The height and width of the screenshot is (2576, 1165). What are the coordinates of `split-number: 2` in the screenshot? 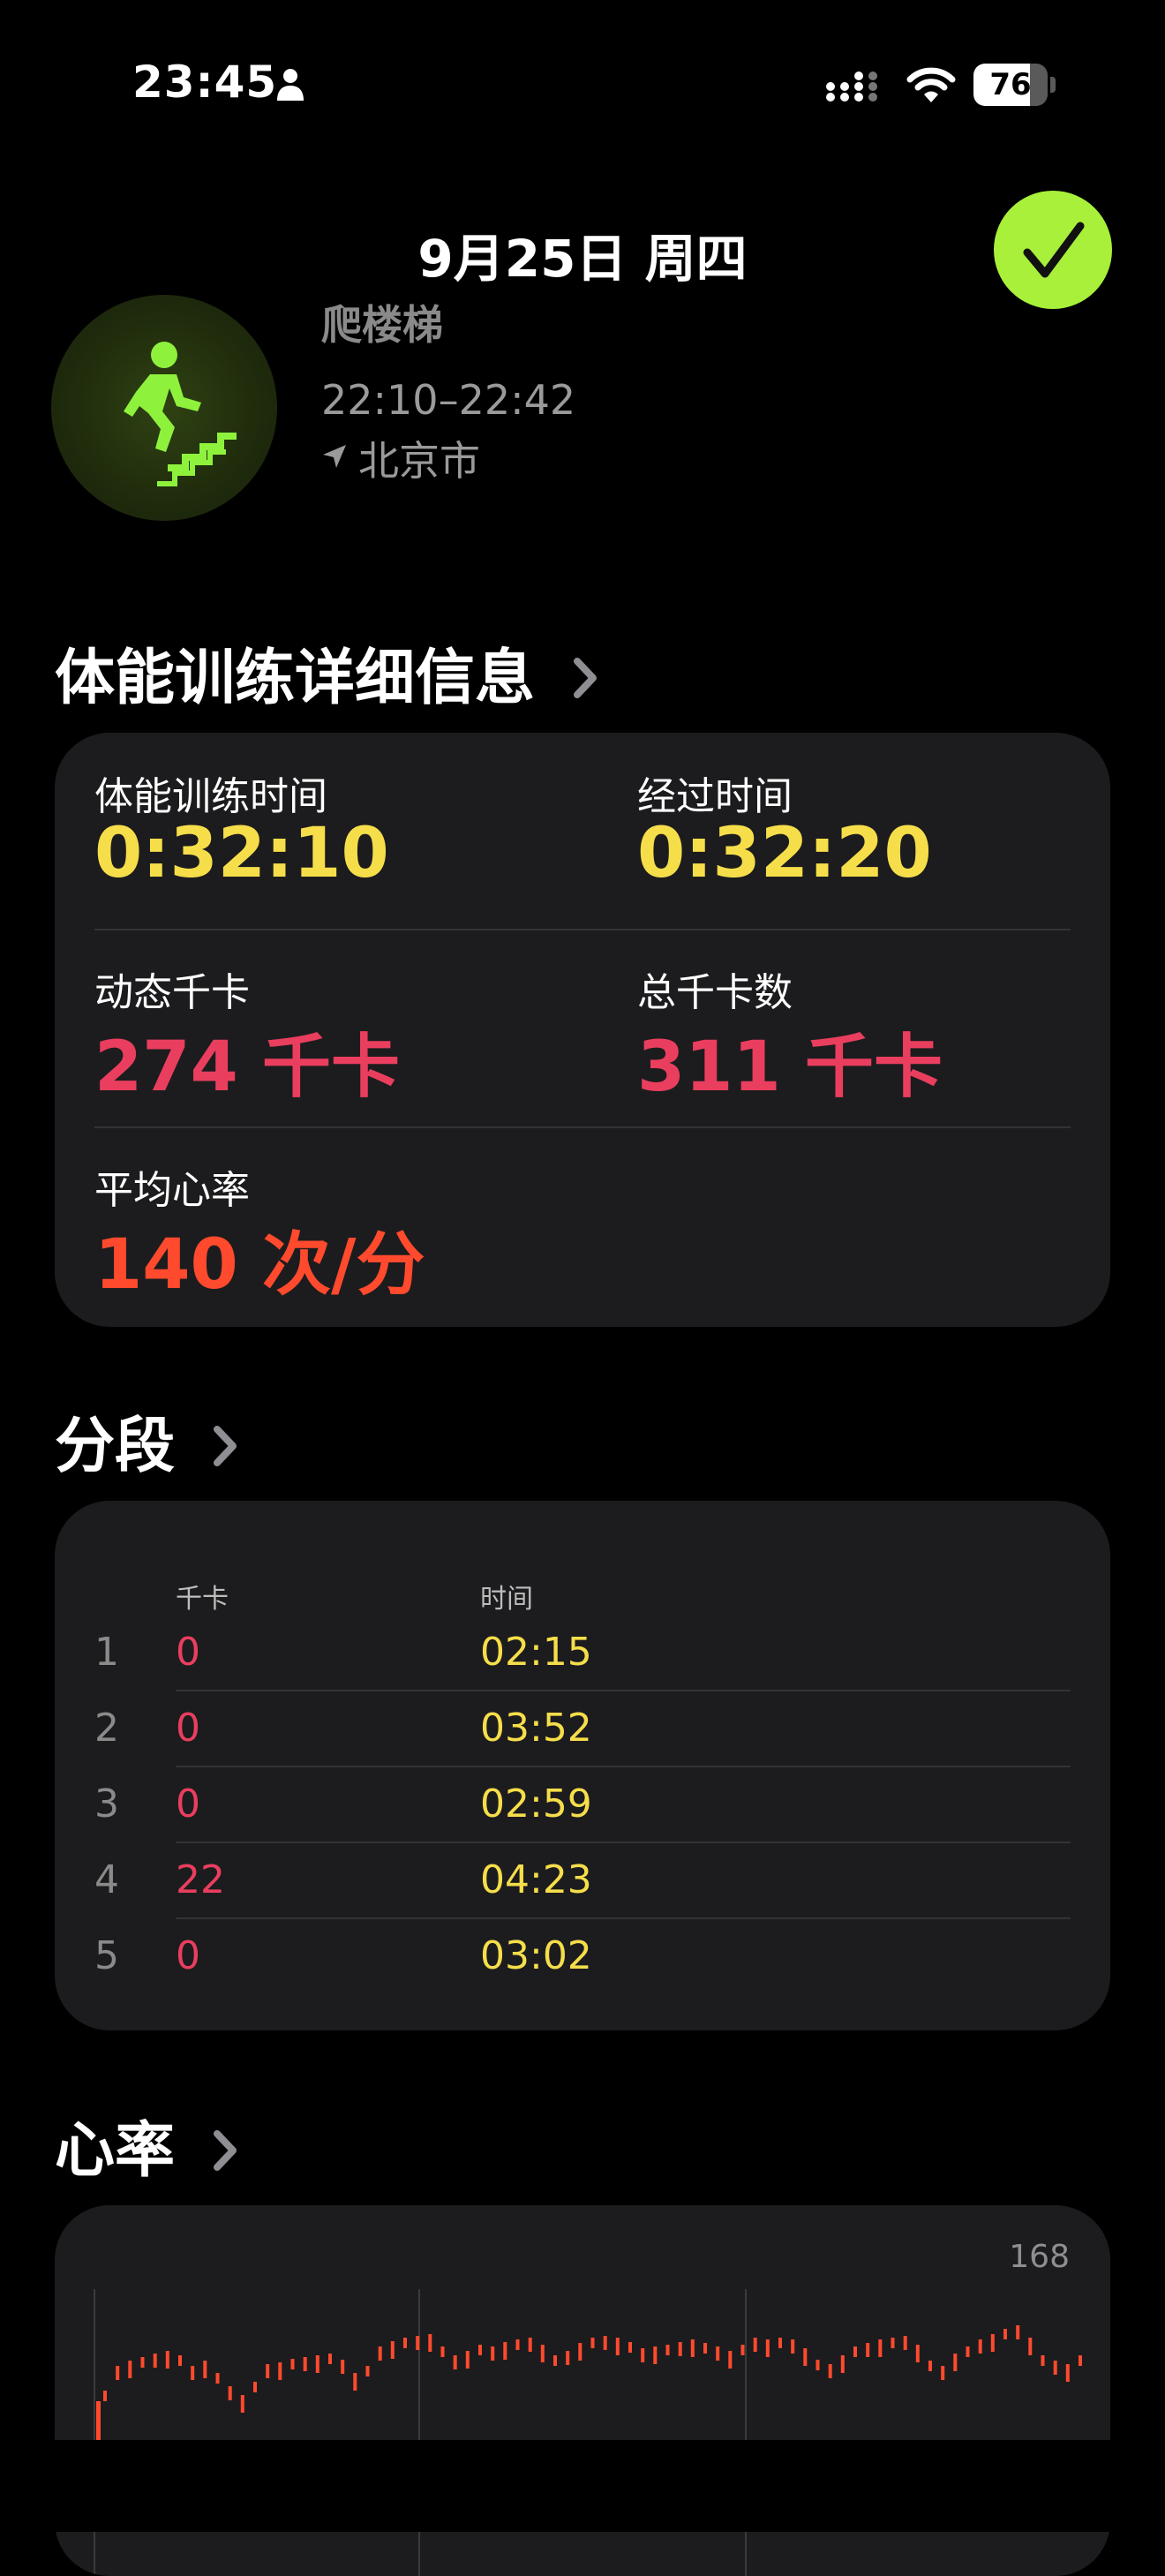 It's located at (107, 1729).